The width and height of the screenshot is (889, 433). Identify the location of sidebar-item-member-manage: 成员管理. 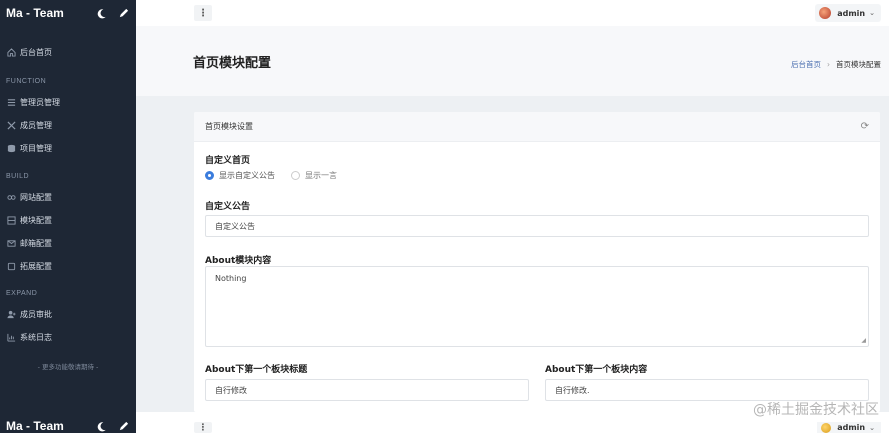
(29, 125).